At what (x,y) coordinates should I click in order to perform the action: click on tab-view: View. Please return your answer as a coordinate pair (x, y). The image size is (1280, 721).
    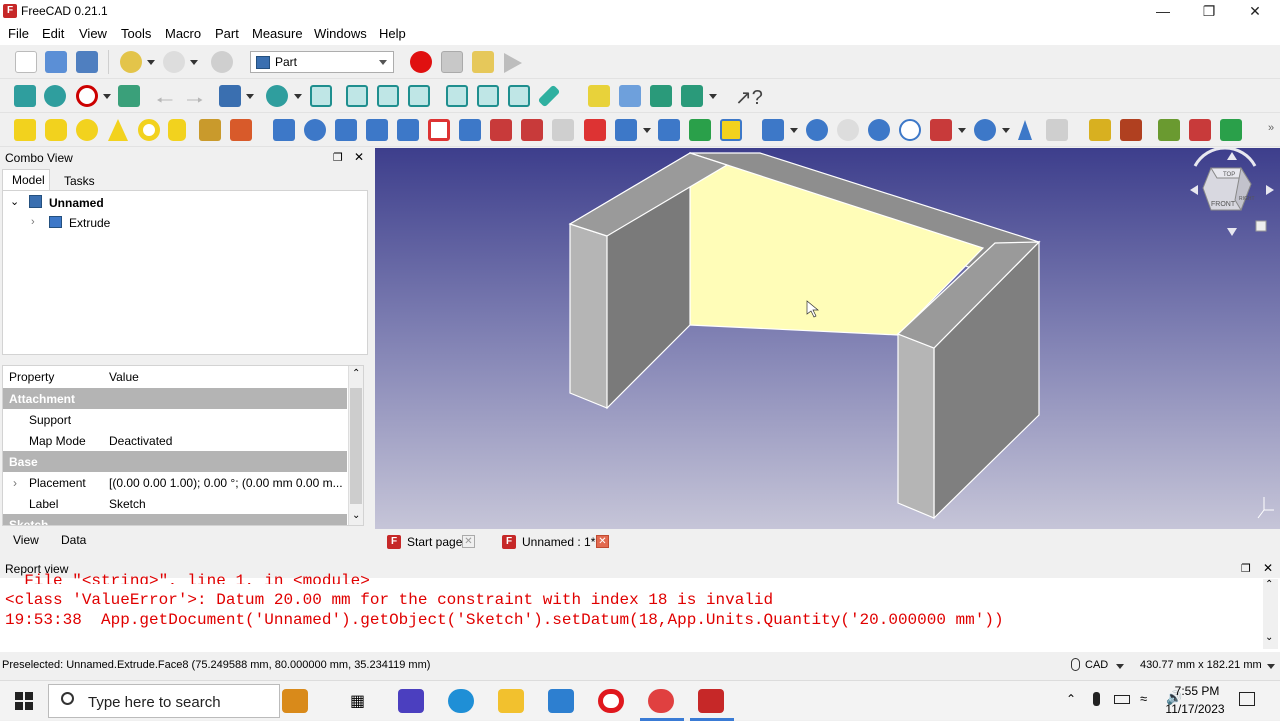
    Looking at the image, I should click on (26, 540).